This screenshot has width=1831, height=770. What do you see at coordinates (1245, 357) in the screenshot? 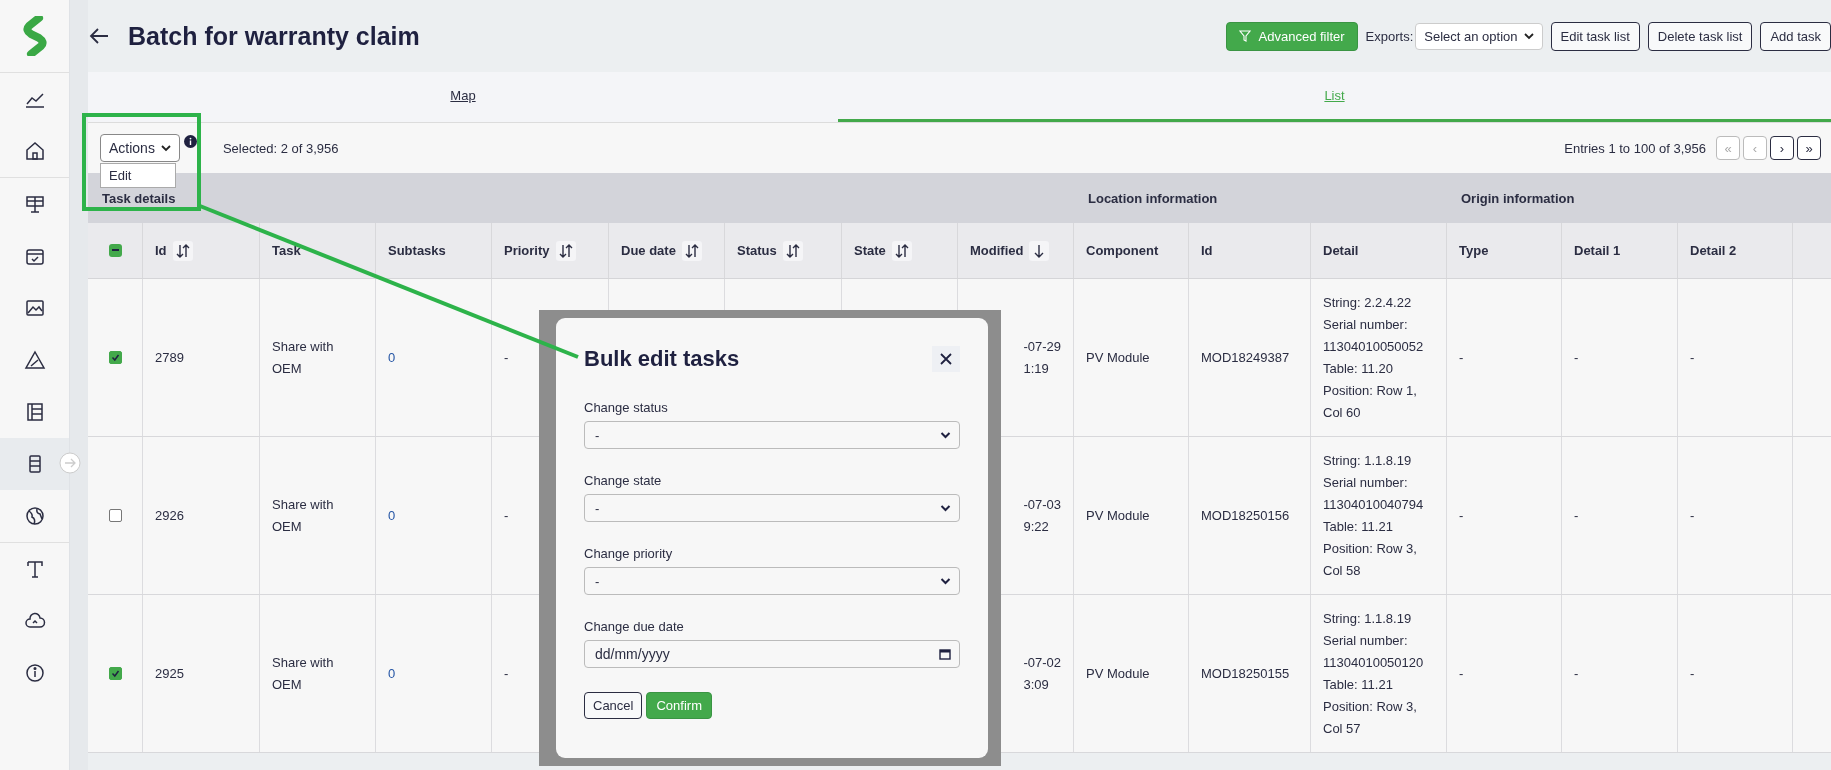
I see `table-cell-text: MOD18249387` at bounding box center [1245, 357].